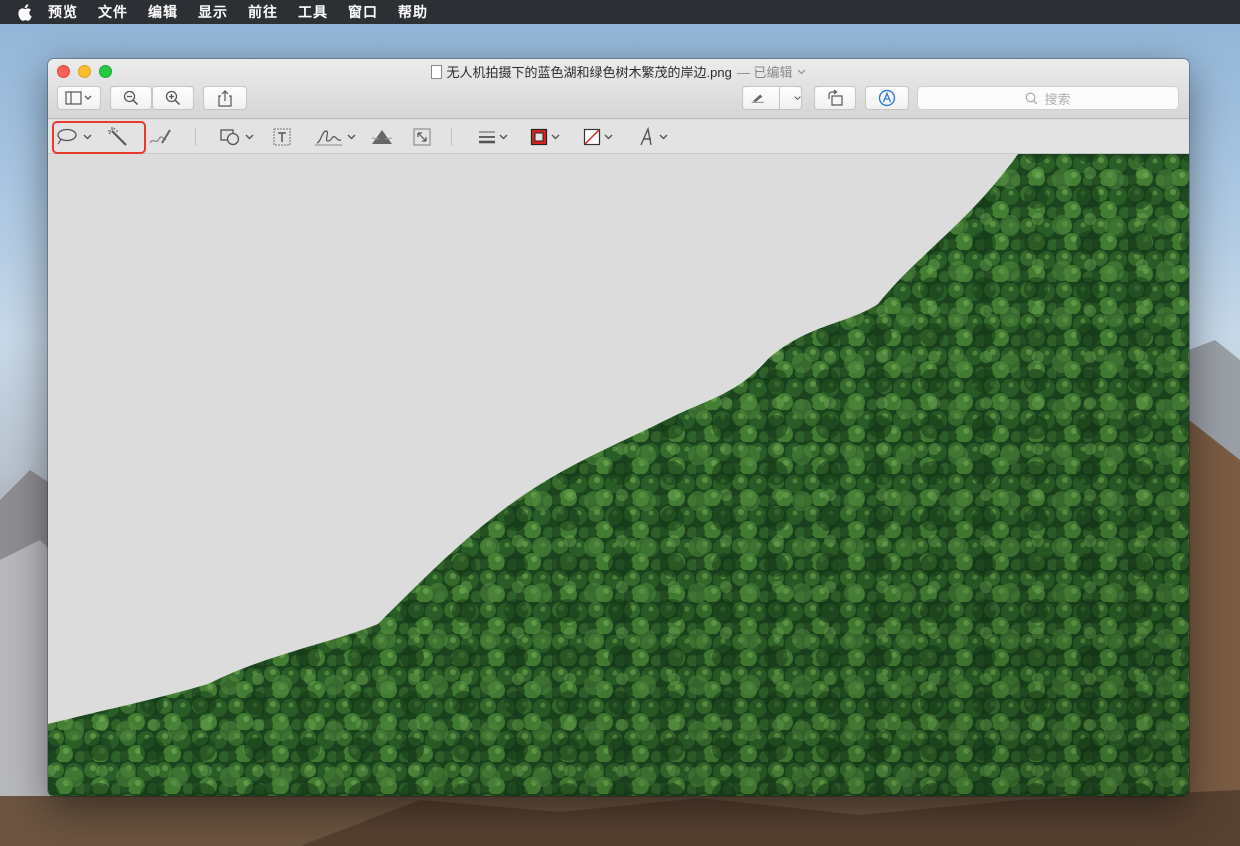  Describe the element at coordinates (1057, 99) in the screenshot. I see `search-placeholder: 搜索` at that location.